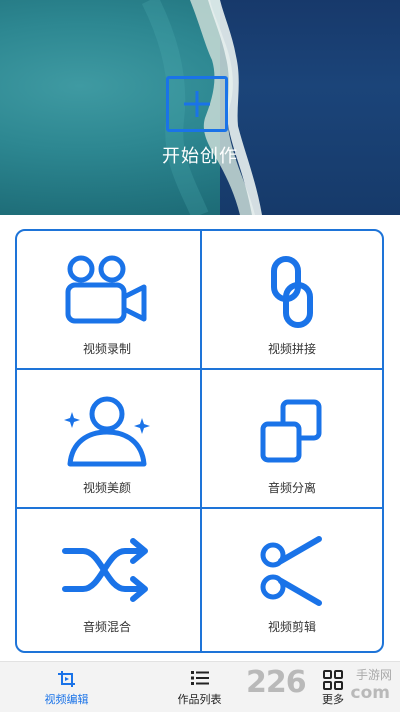 The image size is (400, 712). Describe the element at coordinates (291, 488) in the screenshot. I see `audio-separate-label: 音频分离` at that location.